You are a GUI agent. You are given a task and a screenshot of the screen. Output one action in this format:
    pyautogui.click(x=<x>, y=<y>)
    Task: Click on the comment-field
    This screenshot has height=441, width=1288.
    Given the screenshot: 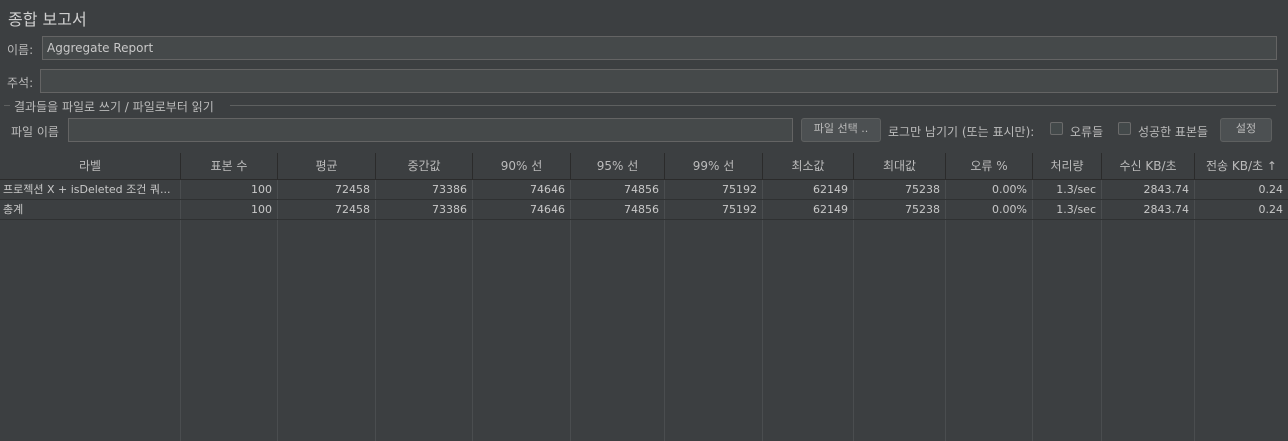 What is the action you would take?
    pyautogui.click(x=659, y=81)
    